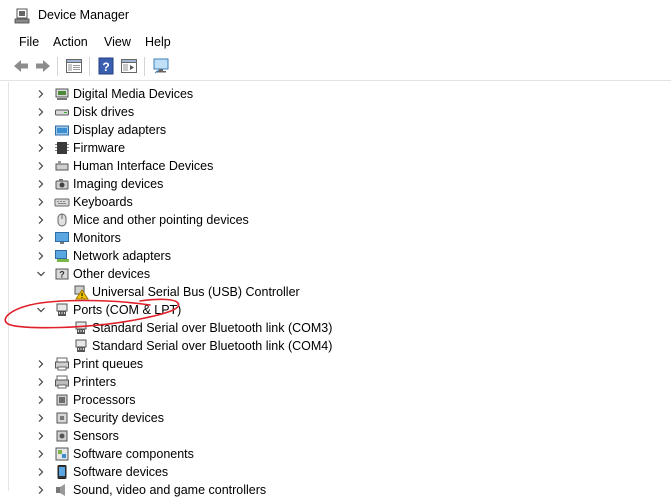 The width and height of the screenshot is (671, 501). What do you see at coordinates (340, 184) in the screenshot?
I see `tree-node: Imaging devices` at bounding box center [340, 184].